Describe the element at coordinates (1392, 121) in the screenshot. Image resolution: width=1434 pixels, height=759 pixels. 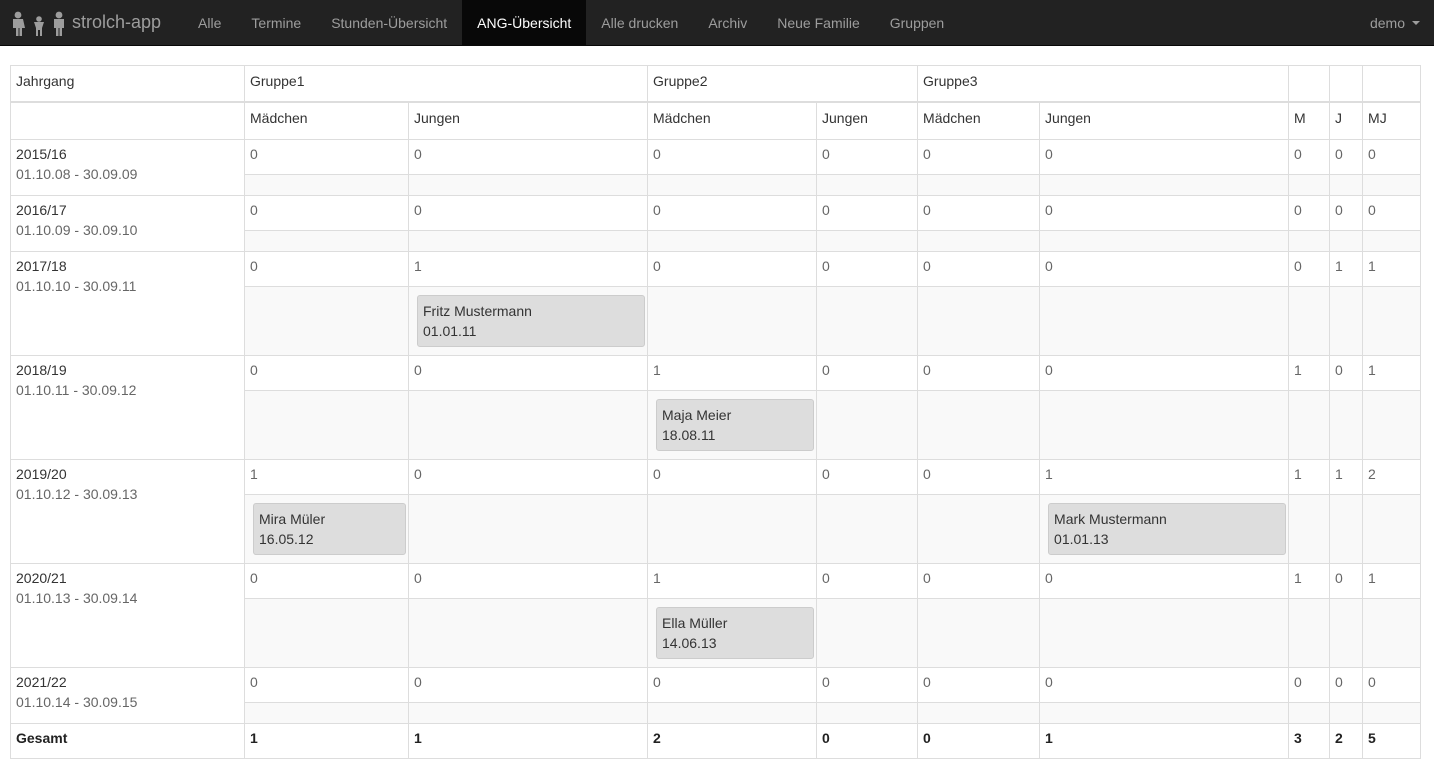
I see `header-mj: MJ` at that location.